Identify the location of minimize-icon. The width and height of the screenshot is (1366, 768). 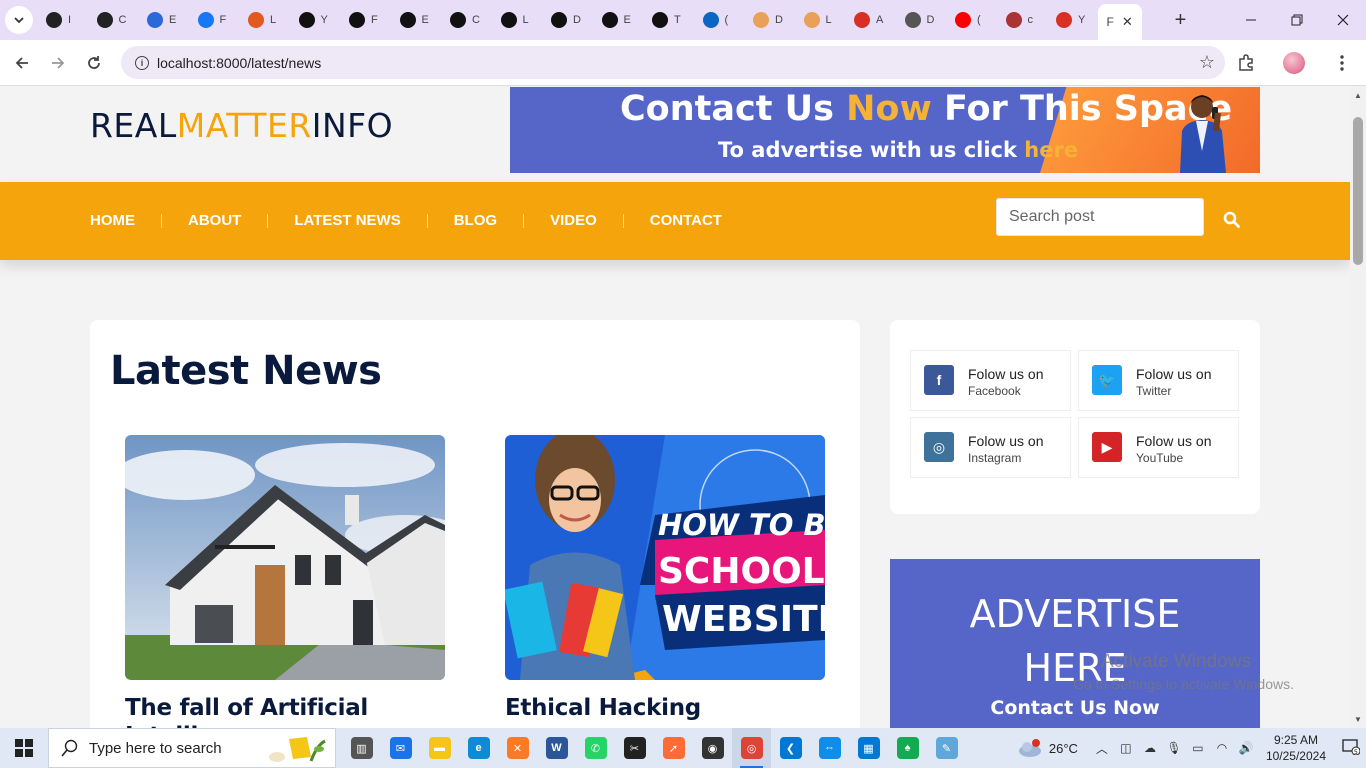
(1251, 20).